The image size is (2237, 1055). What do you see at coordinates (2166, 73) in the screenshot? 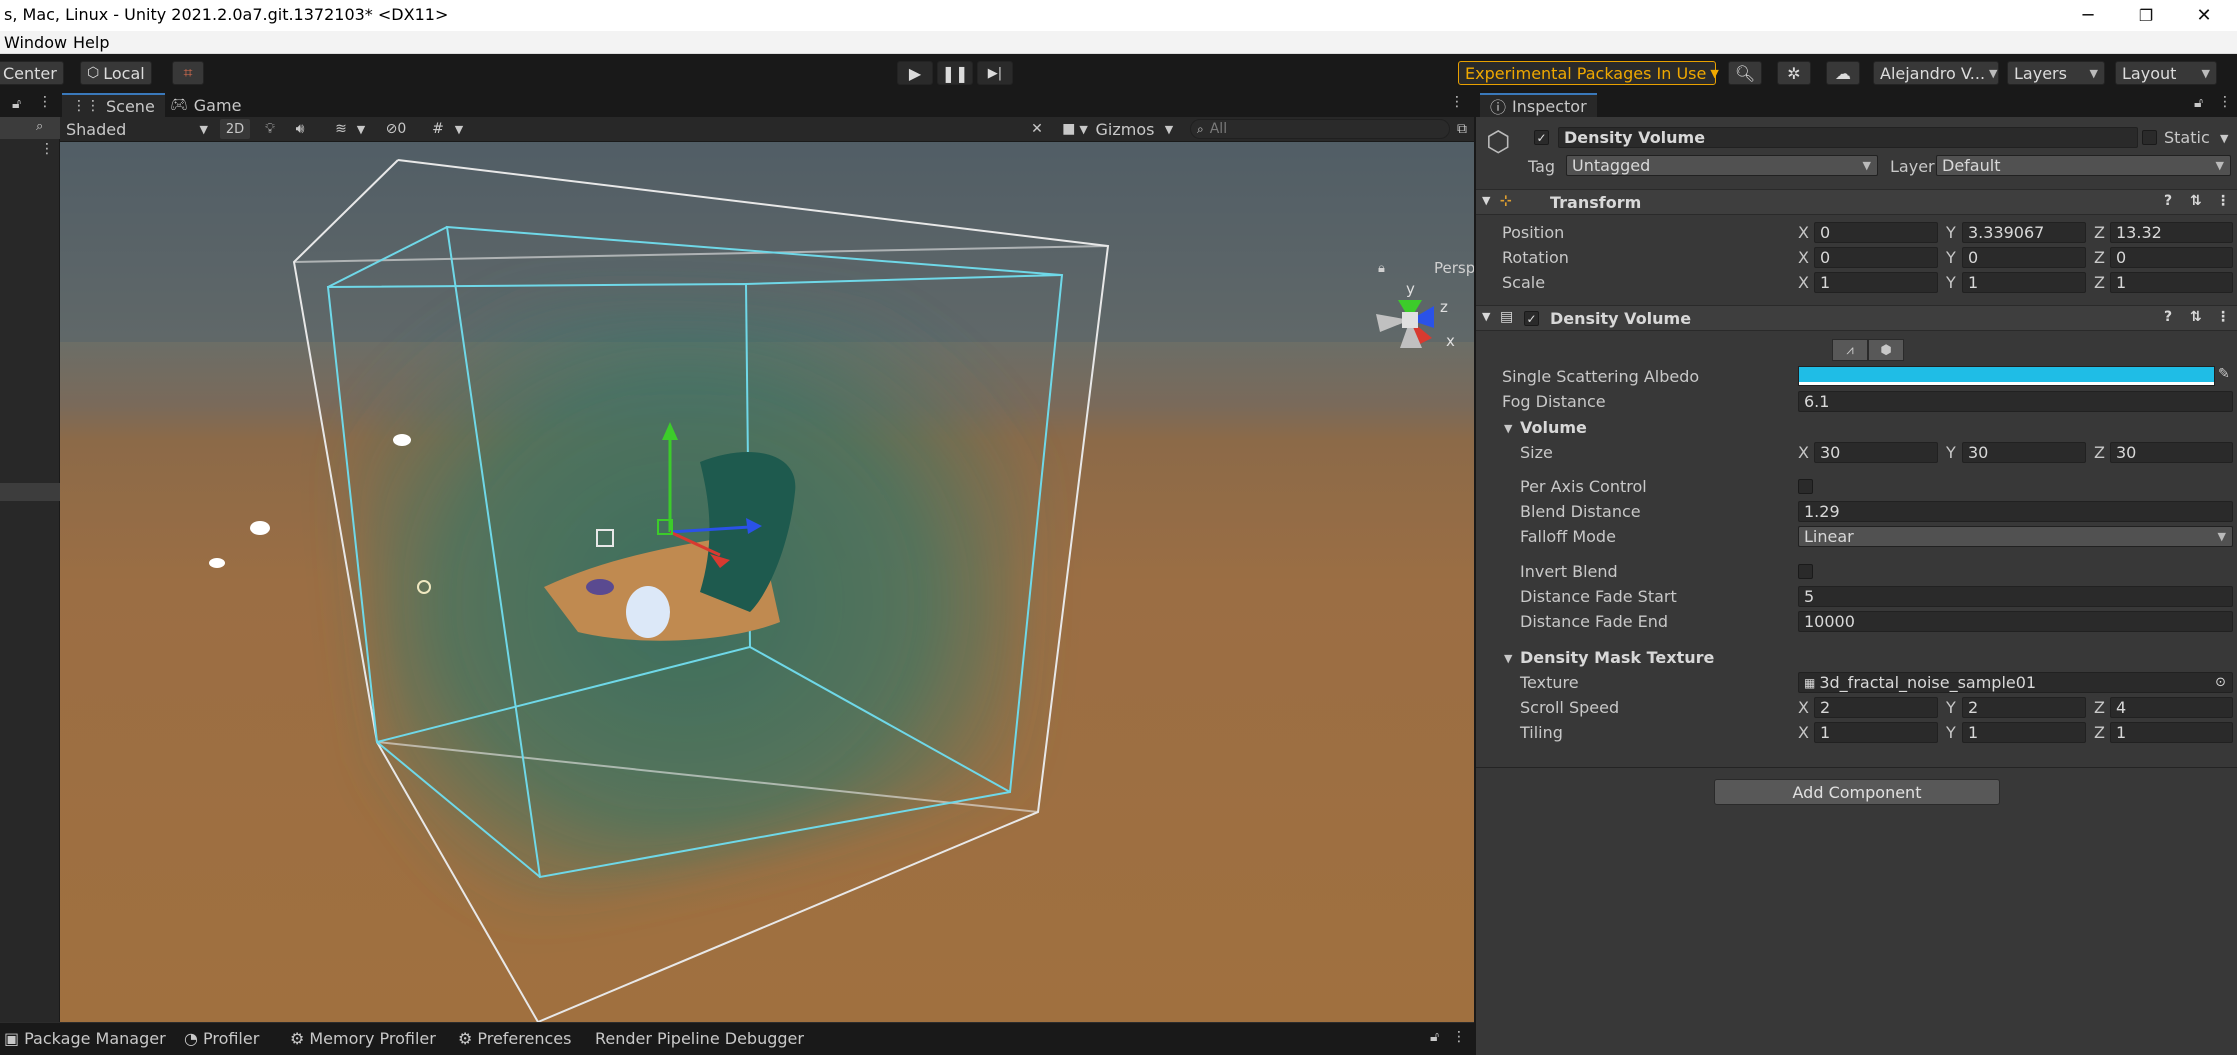
I see `layout-dropdown: Layout ▼` at bounding box center [2166, 73].